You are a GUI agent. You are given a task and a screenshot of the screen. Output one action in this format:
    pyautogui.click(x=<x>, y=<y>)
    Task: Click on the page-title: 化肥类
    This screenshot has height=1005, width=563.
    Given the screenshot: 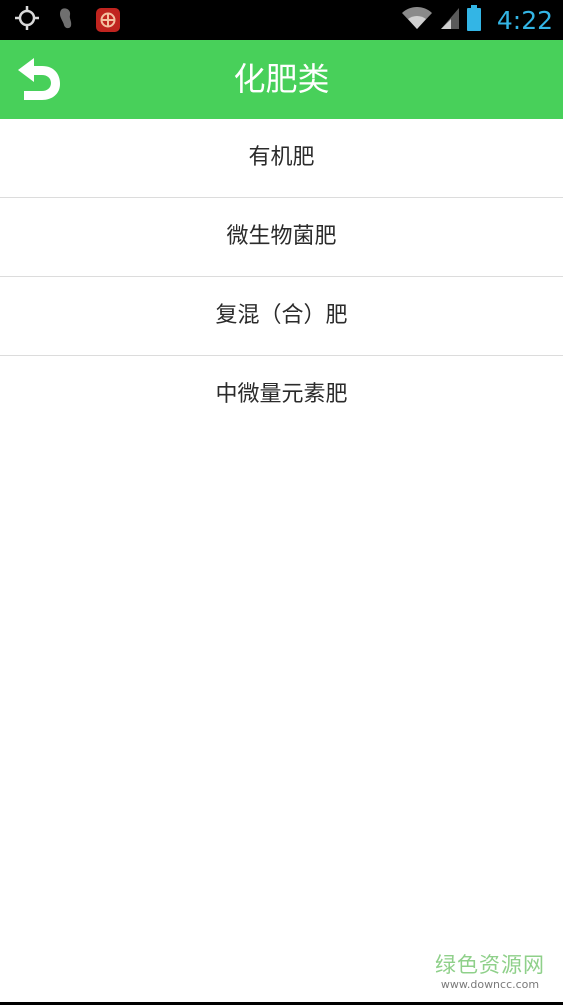 What is the action you would take?
    pyautogui.click(x=281, y=79)
    